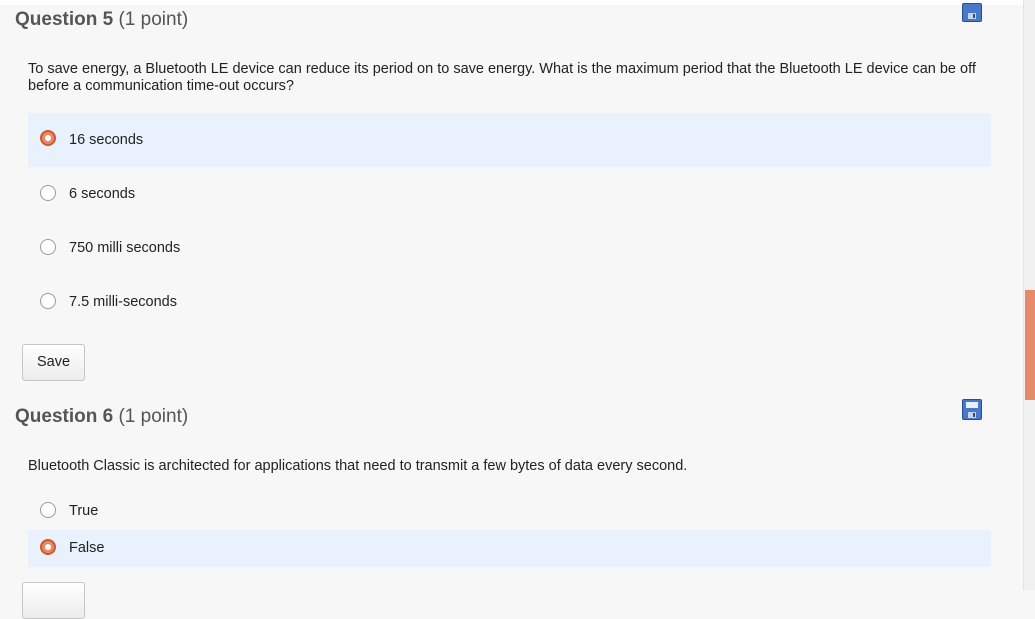  Describe the element at coordinates (102, 194) in the screenshot. I see `option-label: 6 seconds` at that location.